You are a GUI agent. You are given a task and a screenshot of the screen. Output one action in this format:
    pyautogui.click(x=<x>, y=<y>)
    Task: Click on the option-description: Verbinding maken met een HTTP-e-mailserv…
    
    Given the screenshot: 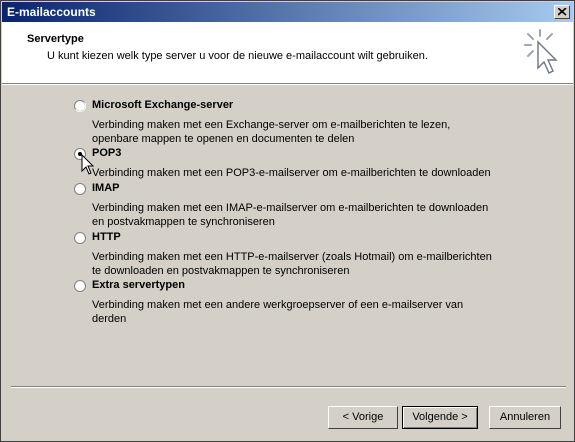 What is the action you would take?
    pyautogui.click(x=292, y=264)
    